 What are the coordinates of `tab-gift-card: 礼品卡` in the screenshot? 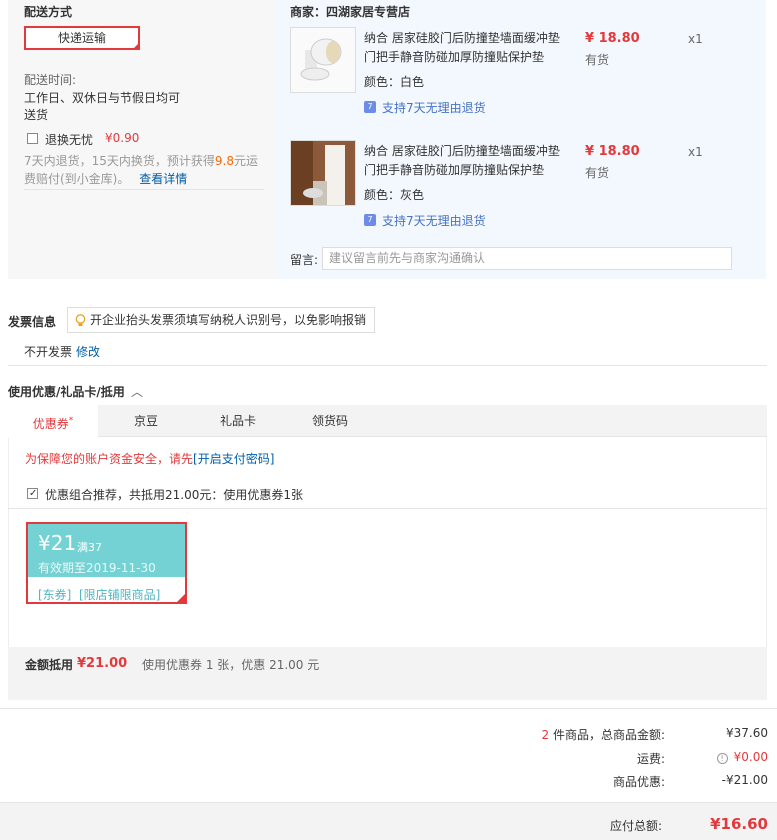 It's located at (238, 421).